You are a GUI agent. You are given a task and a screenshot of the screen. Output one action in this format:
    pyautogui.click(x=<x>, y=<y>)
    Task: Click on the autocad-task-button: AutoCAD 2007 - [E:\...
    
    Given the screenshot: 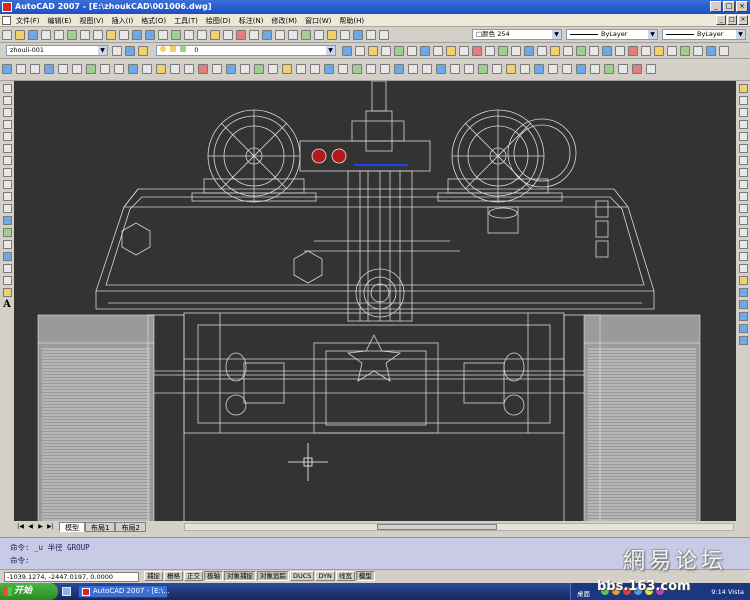 What is the action you would take?
    pyautogui.click(x=124, y=591)
    